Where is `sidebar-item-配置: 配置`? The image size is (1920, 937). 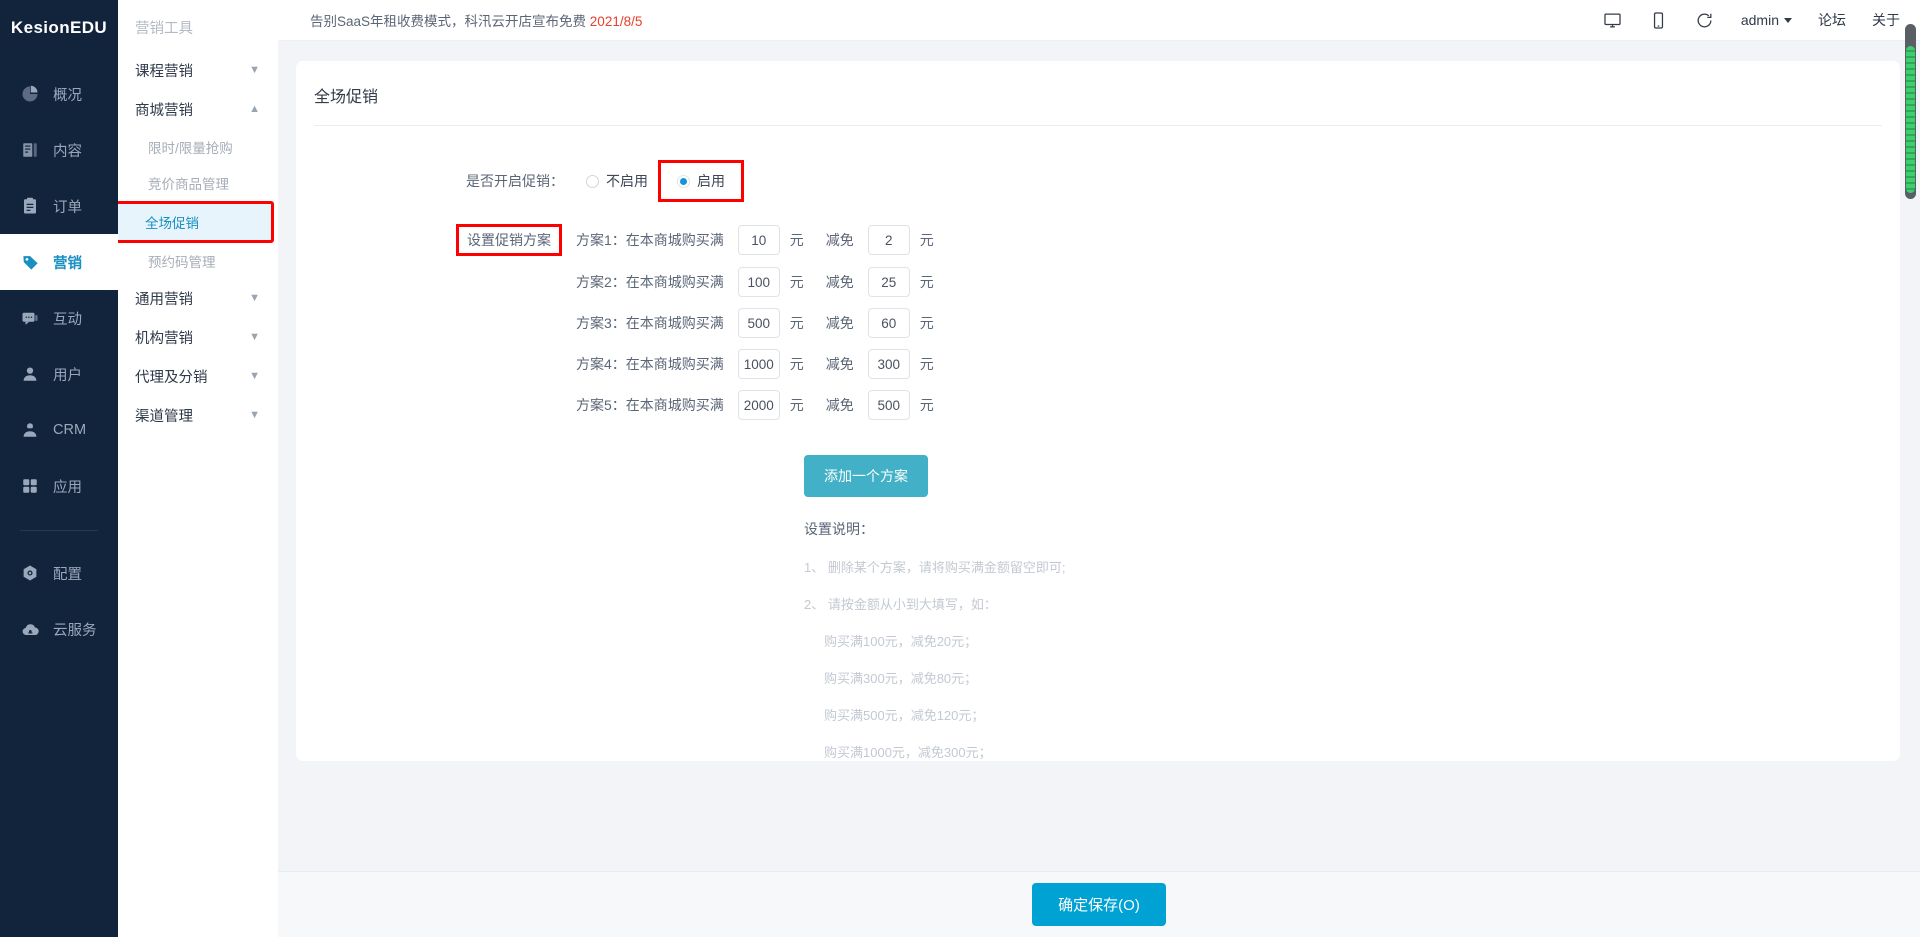 sidebar-item-配置: 配置 is located at coordinates (59, 573).